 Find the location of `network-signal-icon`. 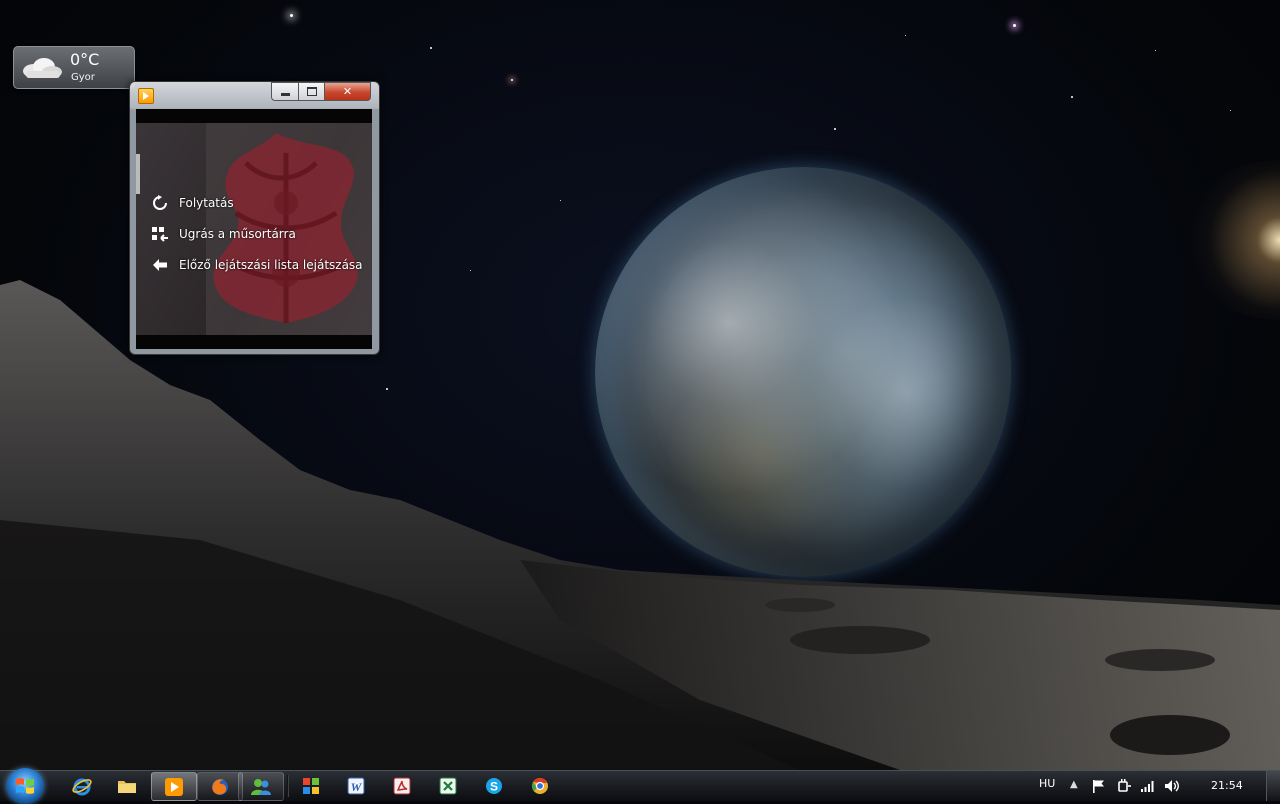

network-signal-icon is located at coordinates (1148, 786).